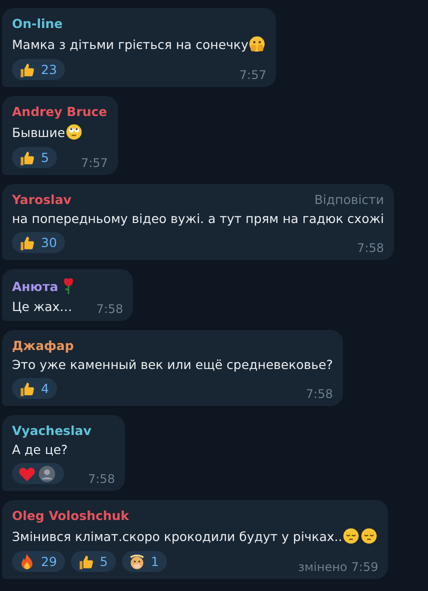 The image size is (428, 591). I want to click on reaction-button, so click(38, 473).